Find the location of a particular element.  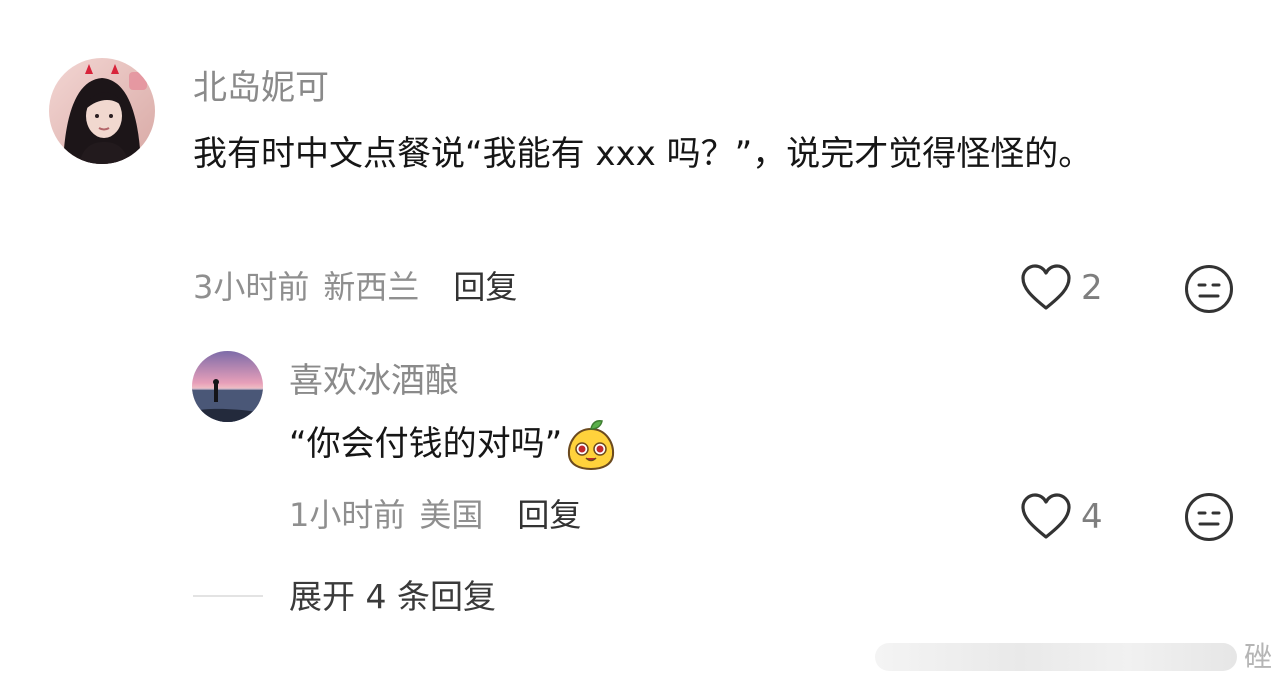

comment-username: 北岛妮可 is located at coordinates (261, 88).